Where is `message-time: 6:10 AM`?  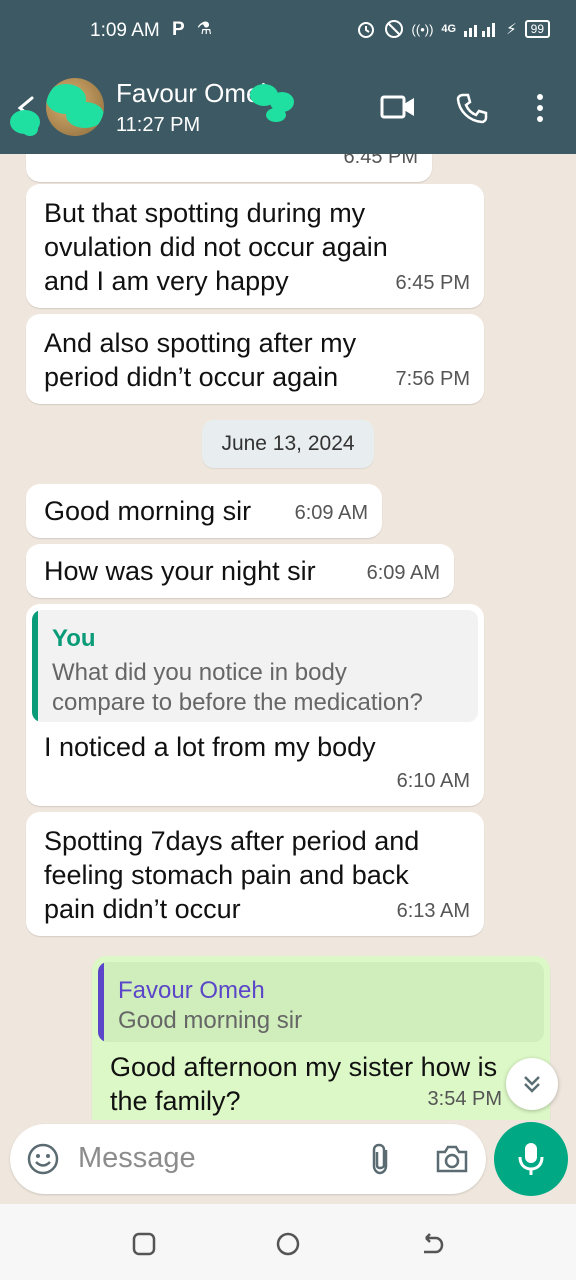
message-time: 6:10 AM is located at coordinates (433, 781).